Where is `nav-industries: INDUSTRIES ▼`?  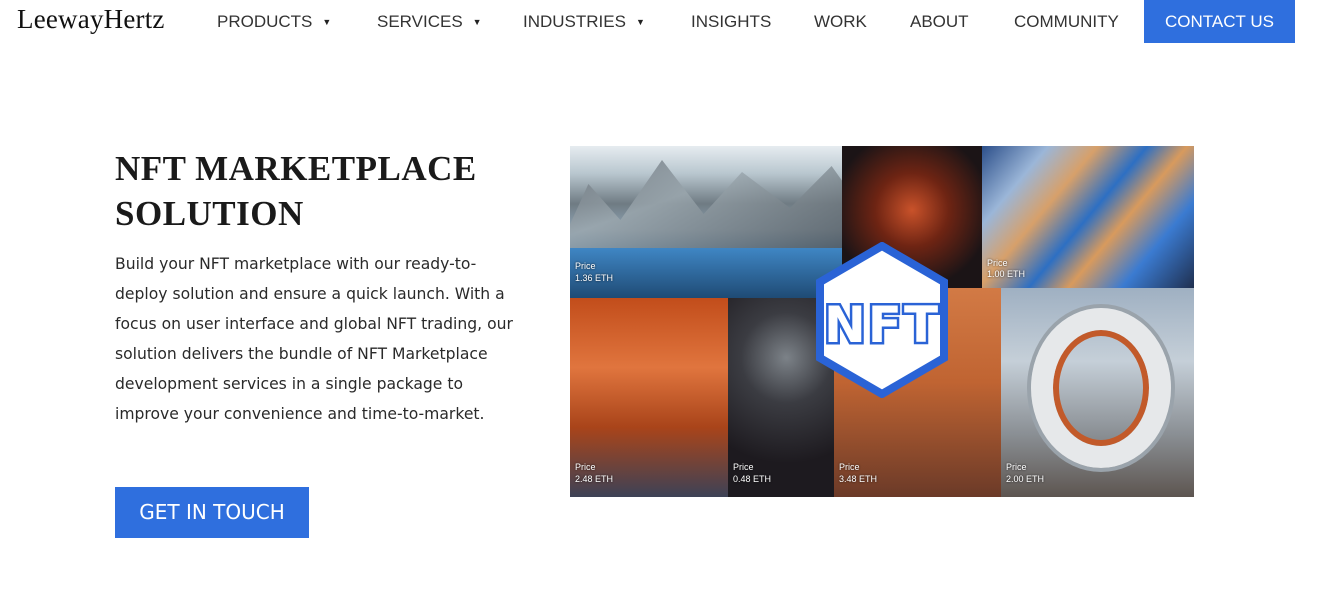
nav-industries: INDUSTRIES ▼ is located at coordinates (584, 22).